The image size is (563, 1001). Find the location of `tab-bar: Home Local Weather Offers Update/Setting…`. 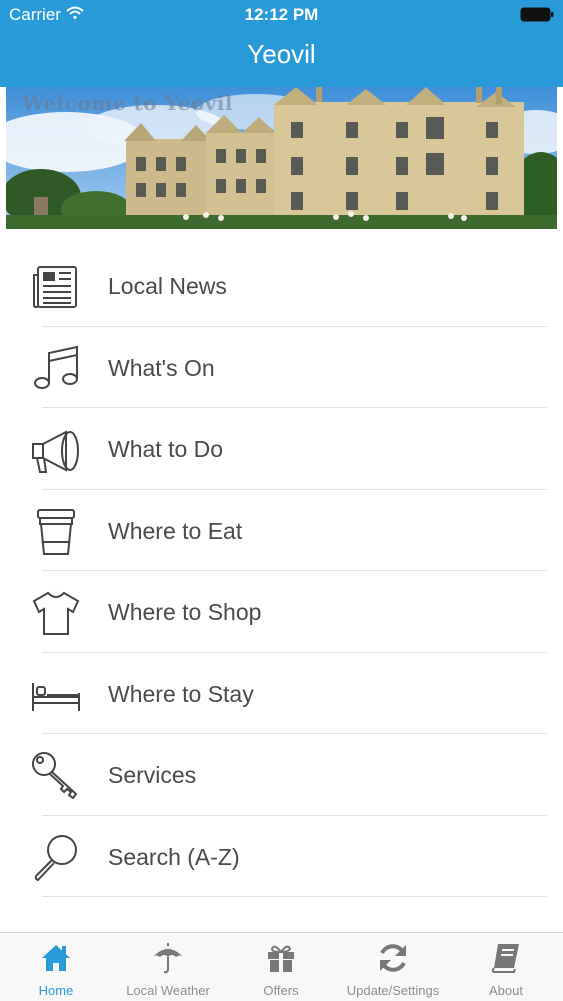

tab-bar: Home Local Weather Offers Update/Setting… is located at coordinates (281, 966).